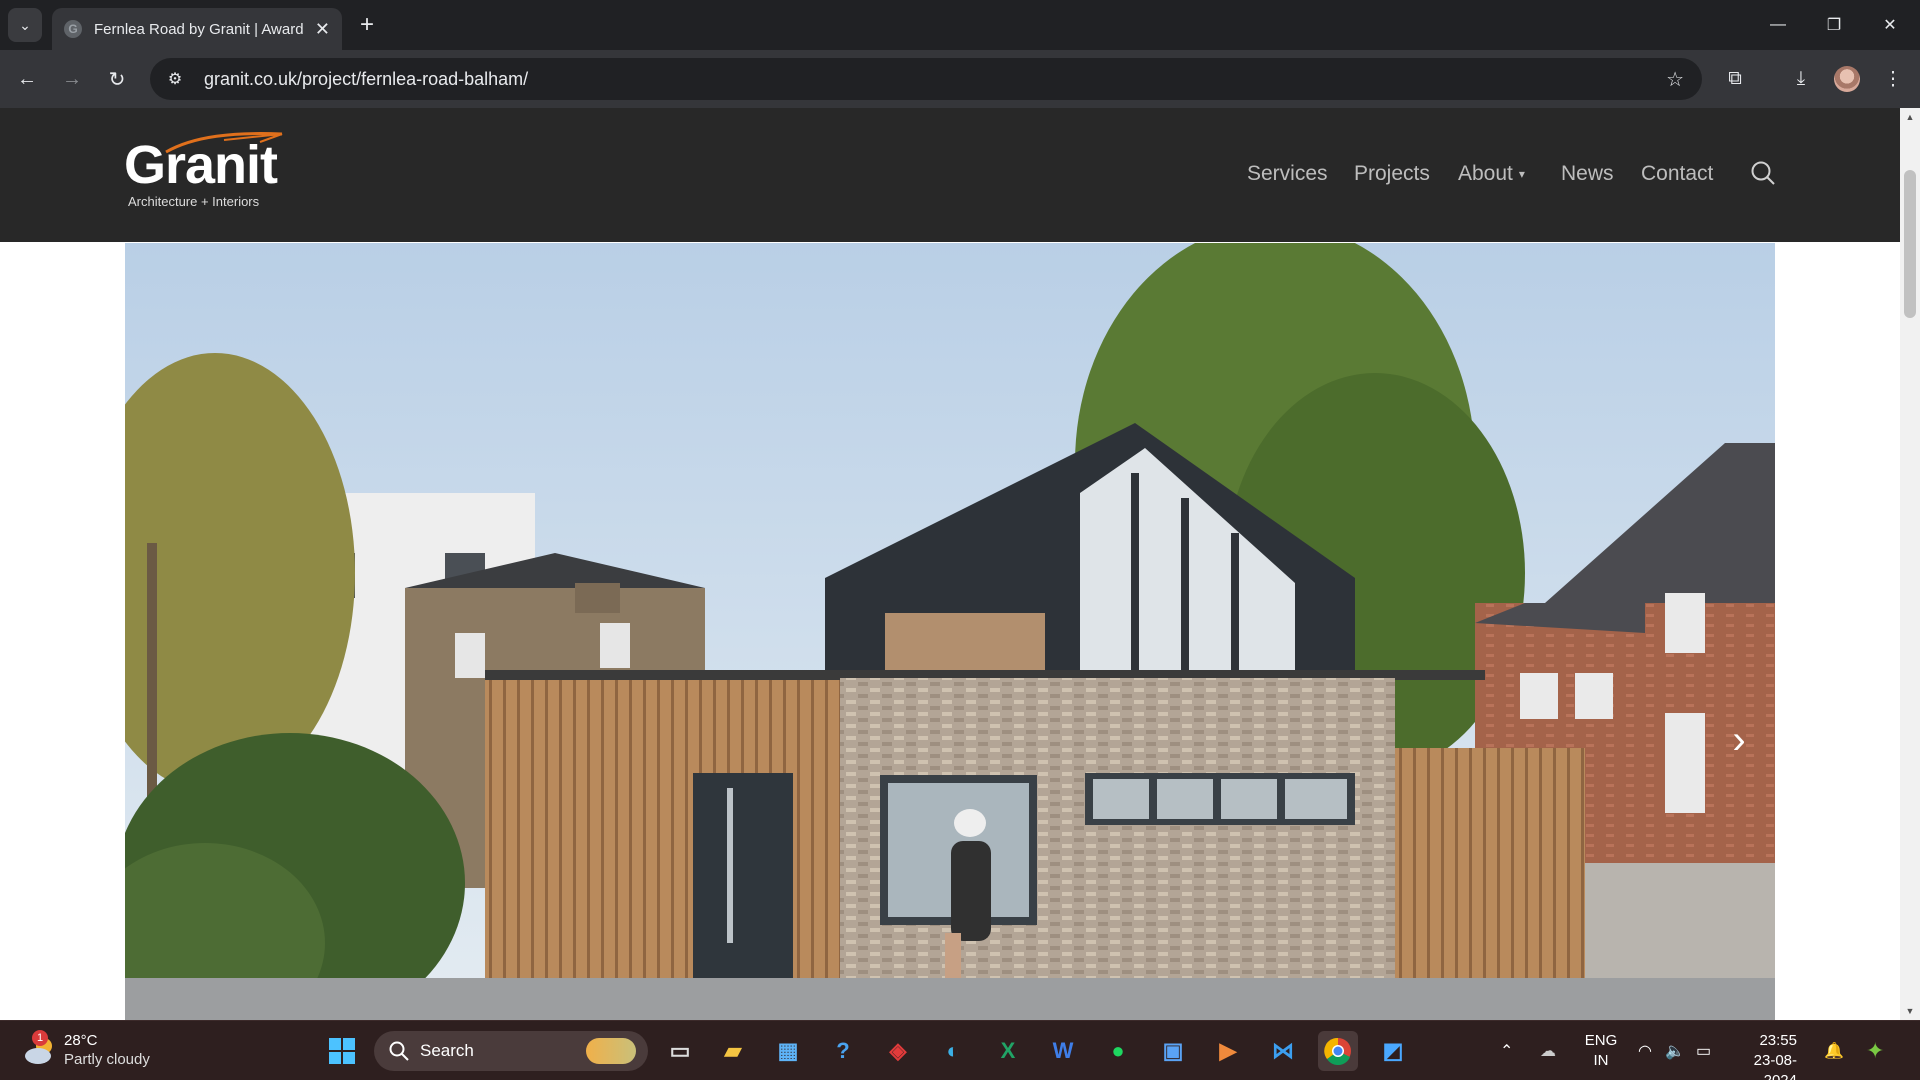 The image size is (1920, 1091). I want to click on photos-app-icon: ◩, so click(1393, 1051).